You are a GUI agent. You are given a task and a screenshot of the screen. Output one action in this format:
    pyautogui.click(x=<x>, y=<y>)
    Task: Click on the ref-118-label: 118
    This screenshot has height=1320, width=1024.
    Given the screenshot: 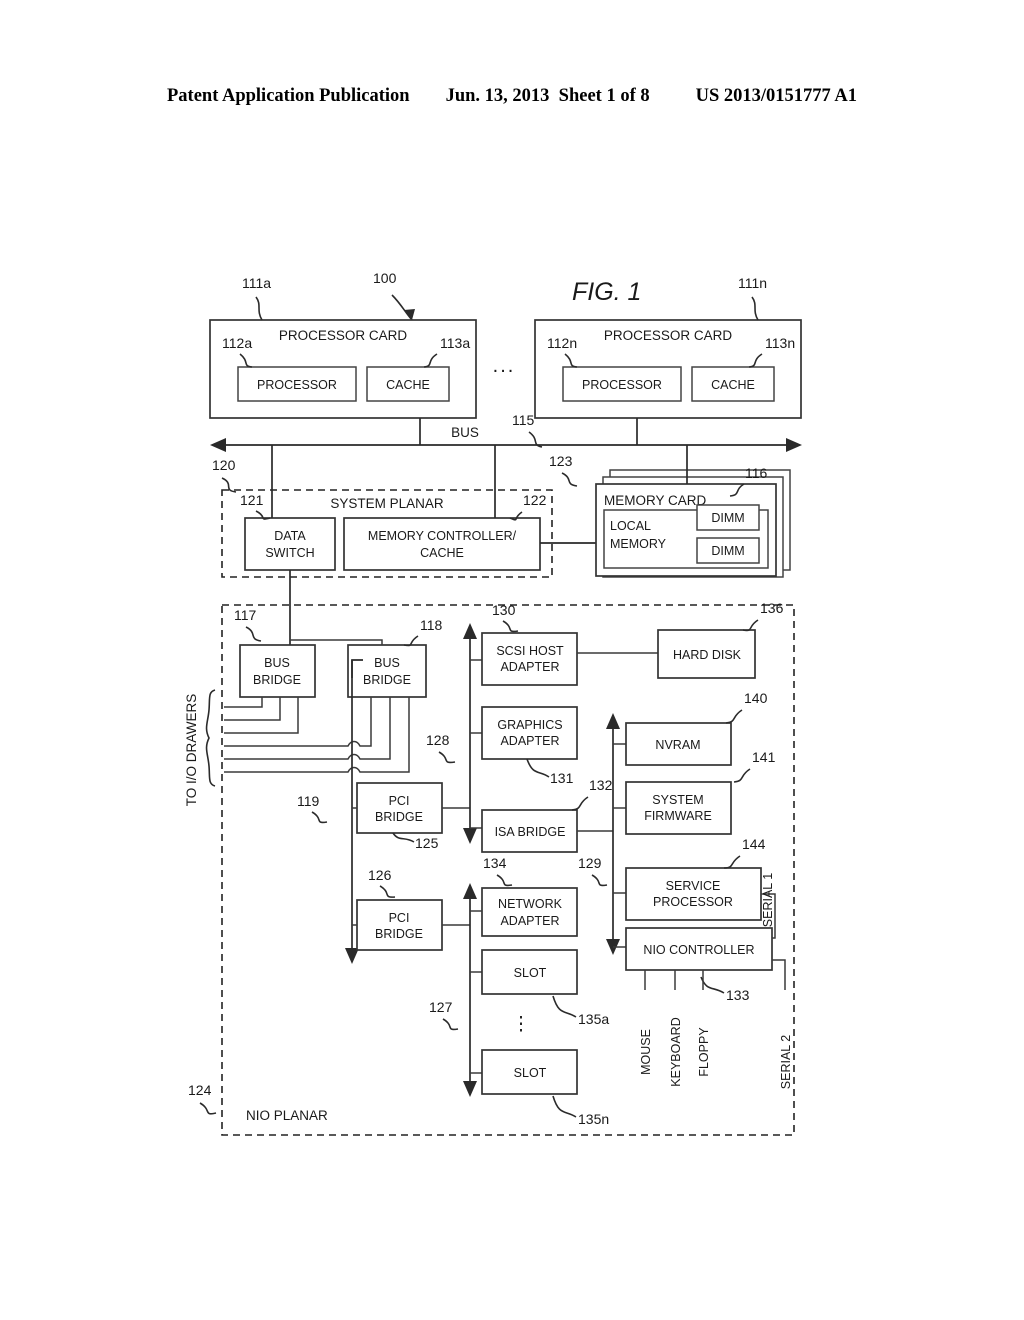 What is the action you would take?
    pyautogui.click(x=431, y=625)
    